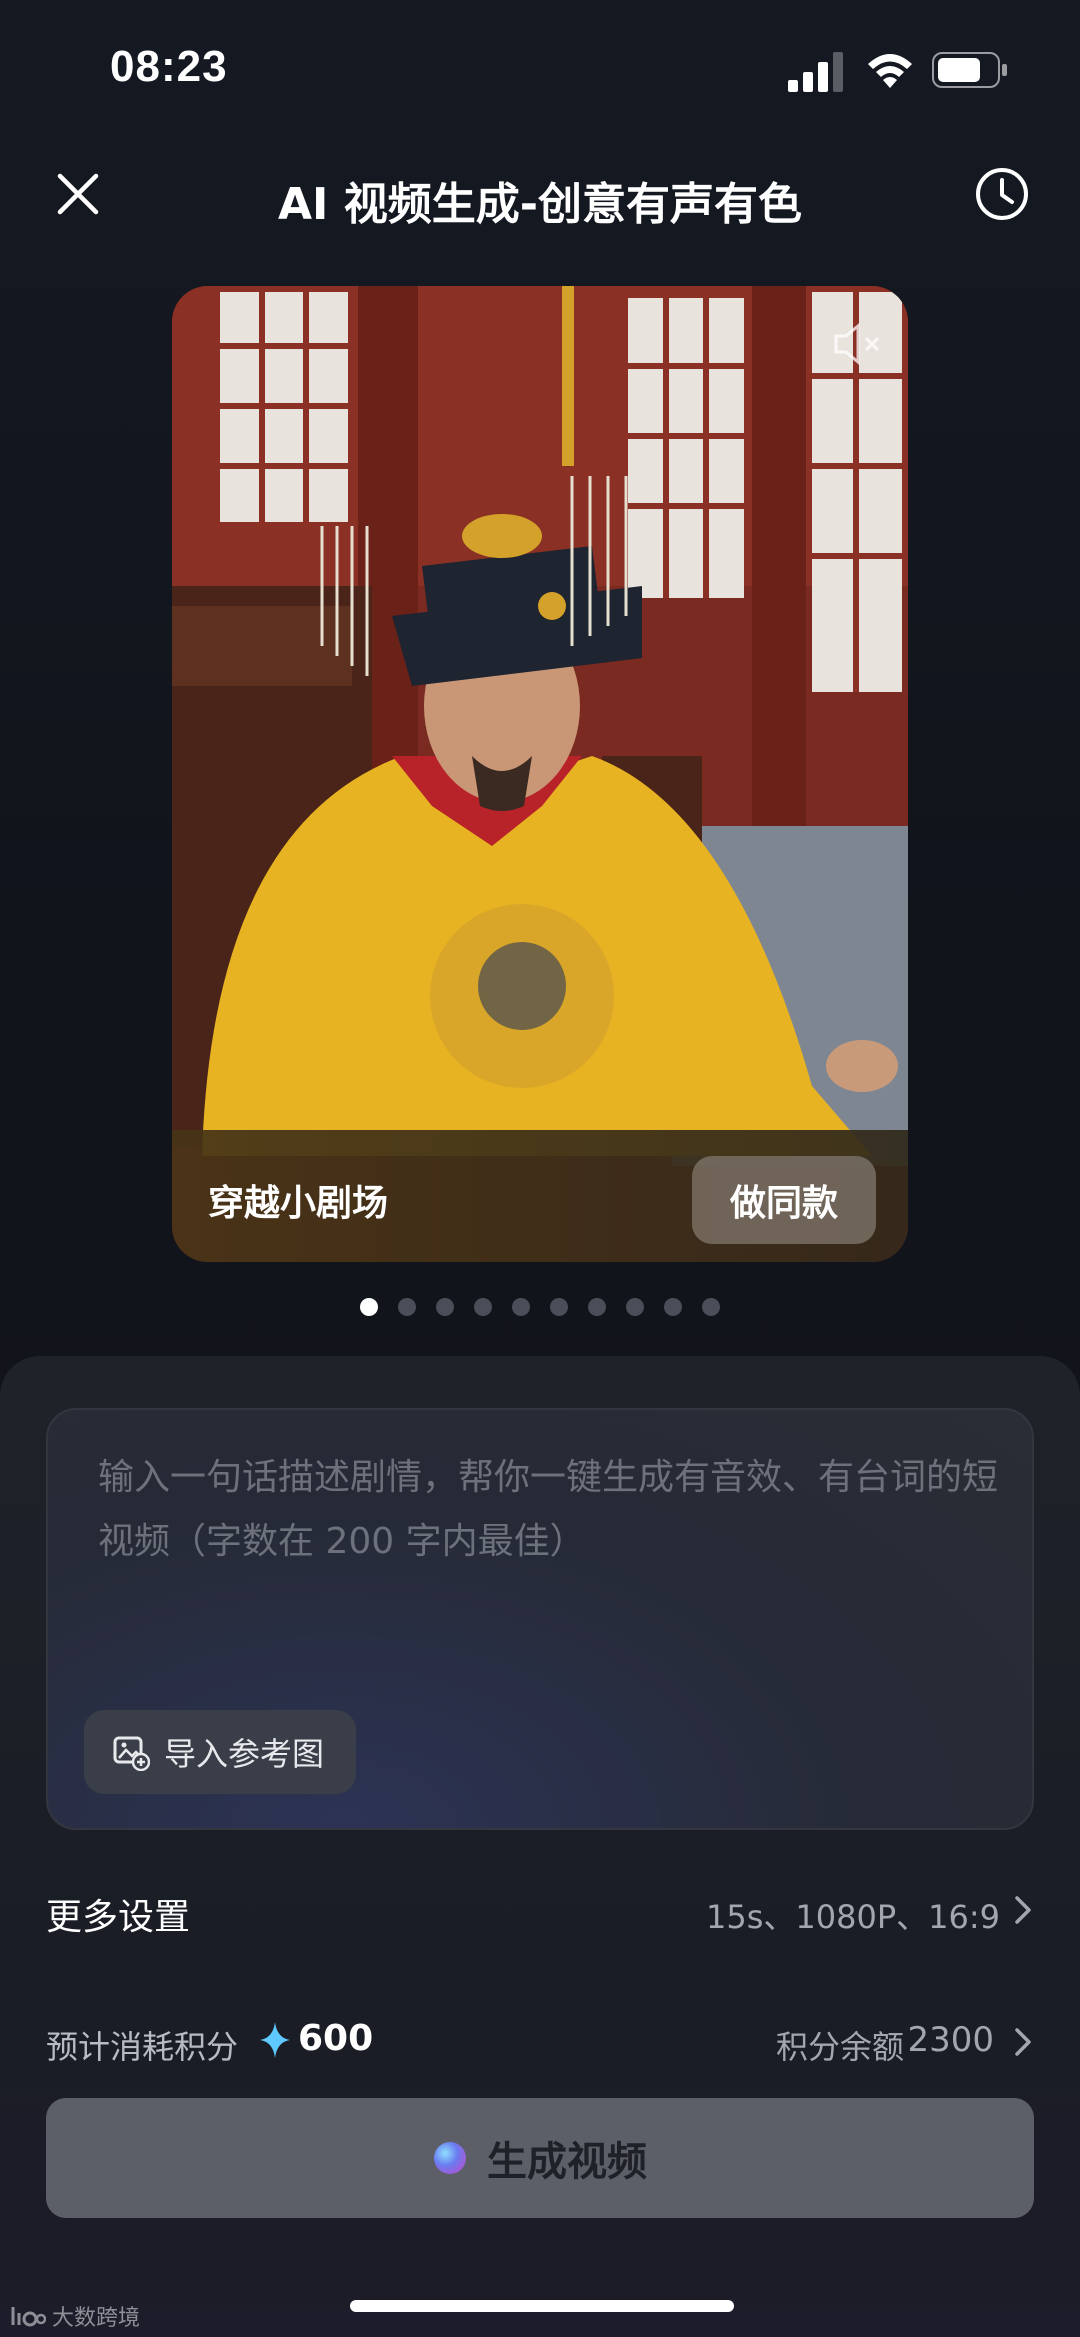 The image size is (1080, 2337). I want to click on signal-icon, so click(815, 72).